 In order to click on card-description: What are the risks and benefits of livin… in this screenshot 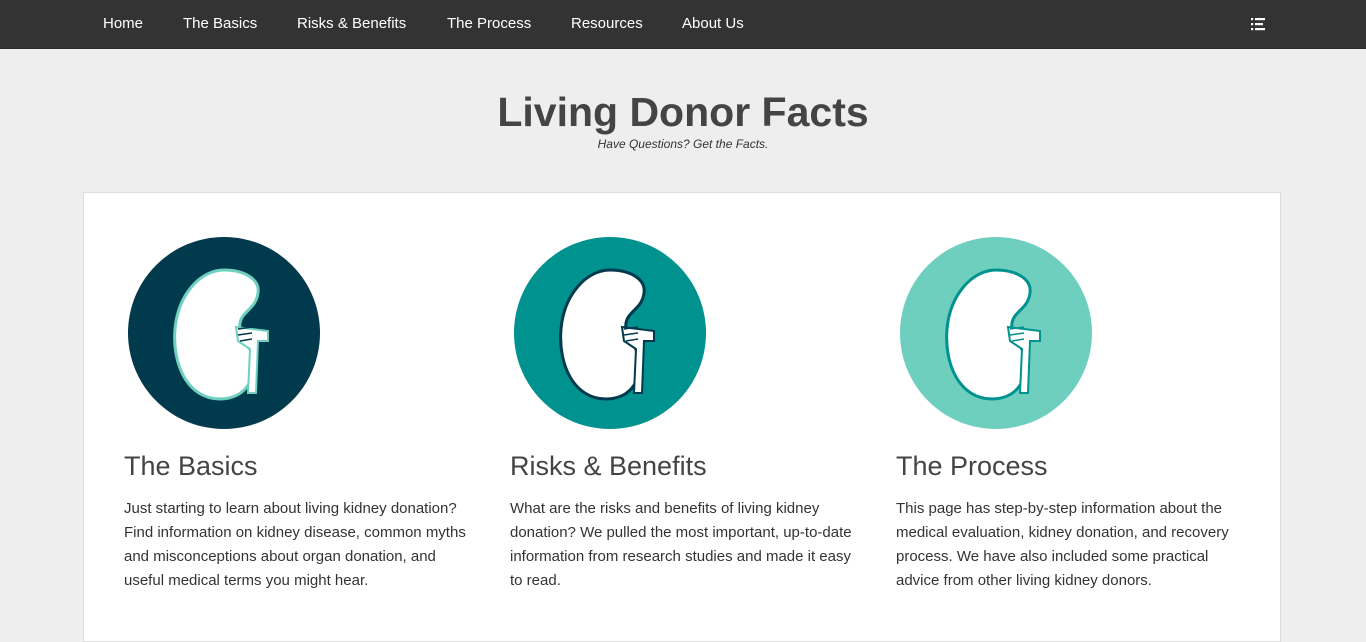, I will do `click(681, 544)`.